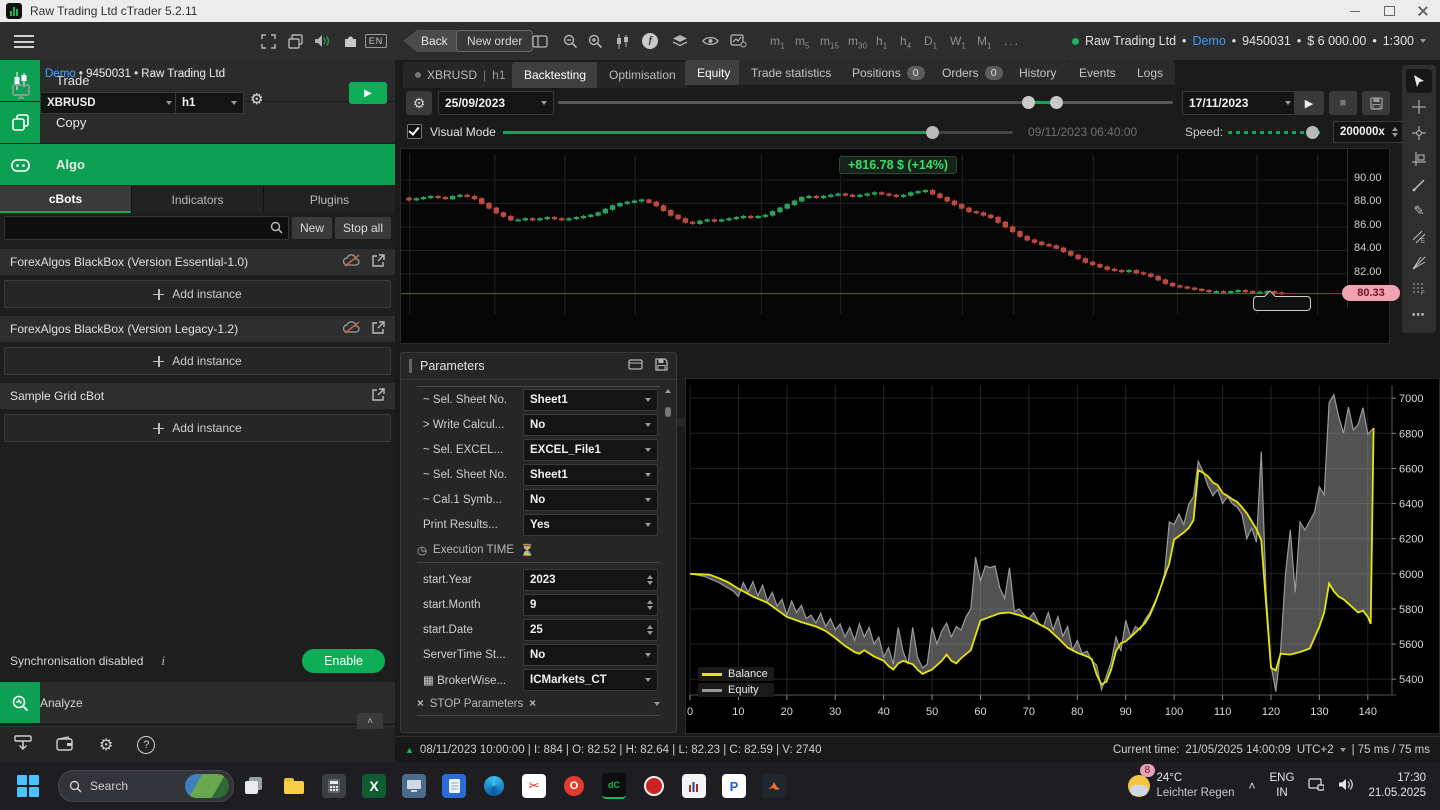  What do you see at coordinates (1252, 786) in the screenshot?
I see `tray-chevron-icon: ˄` at bounding box center [1252, 786].